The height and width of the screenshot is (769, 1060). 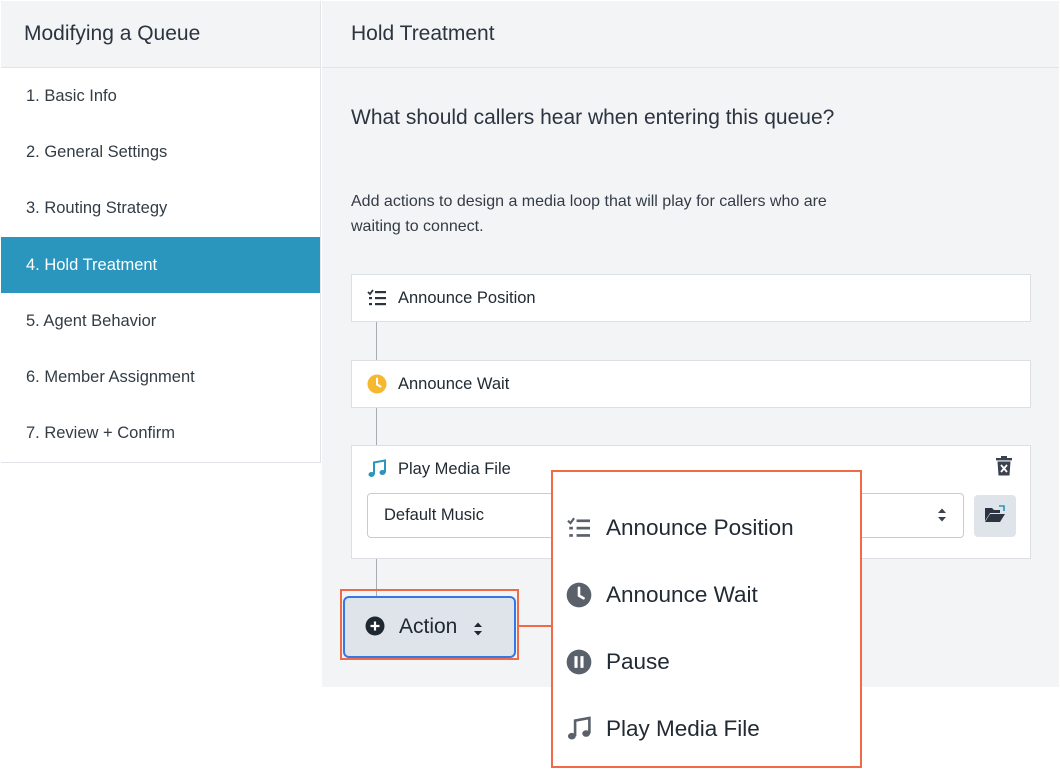 I want to click on menu-item-label: Announce Position, so click(x=700, y=527).